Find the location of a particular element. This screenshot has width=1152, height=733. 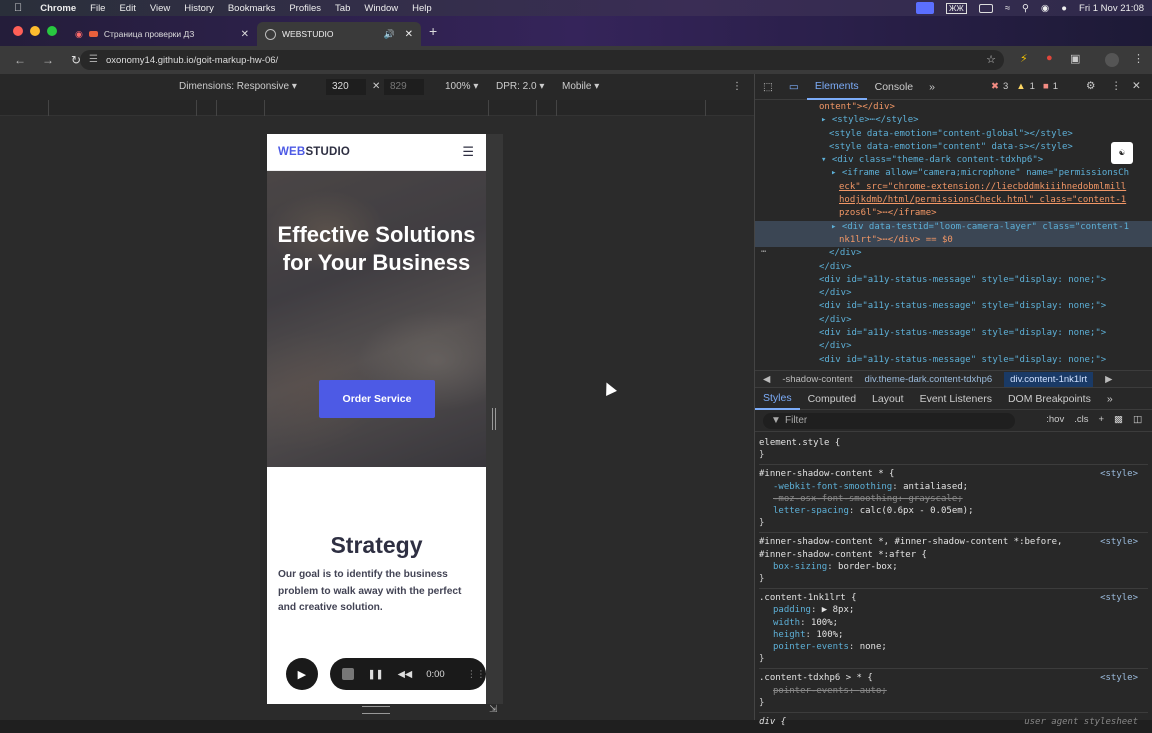

styles-filter-input: ▼ Filter is located at coordinates (889, 421).